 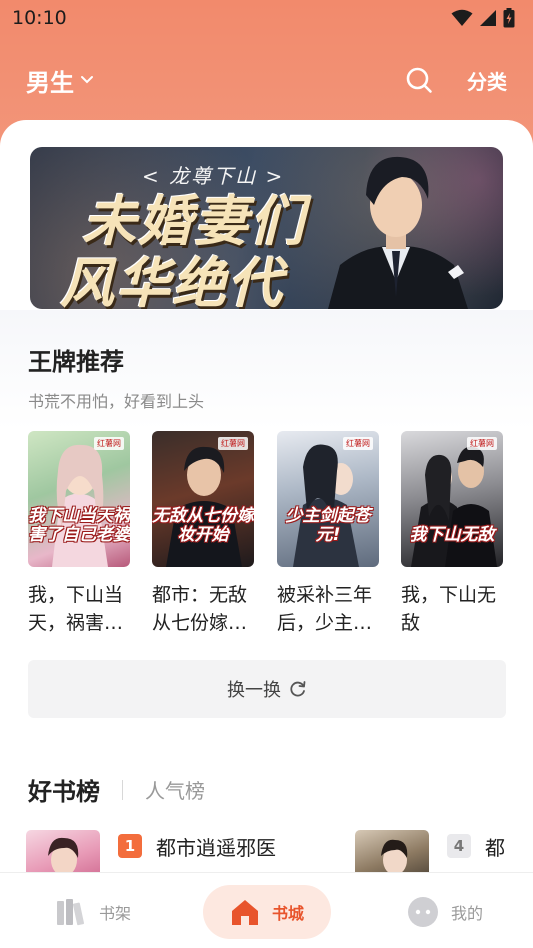 I want to click on book-card: 红薯网 无敌从七份嫁妆开始 都市：无敌从七份嫁妆开始, so click(x=203, y=534).